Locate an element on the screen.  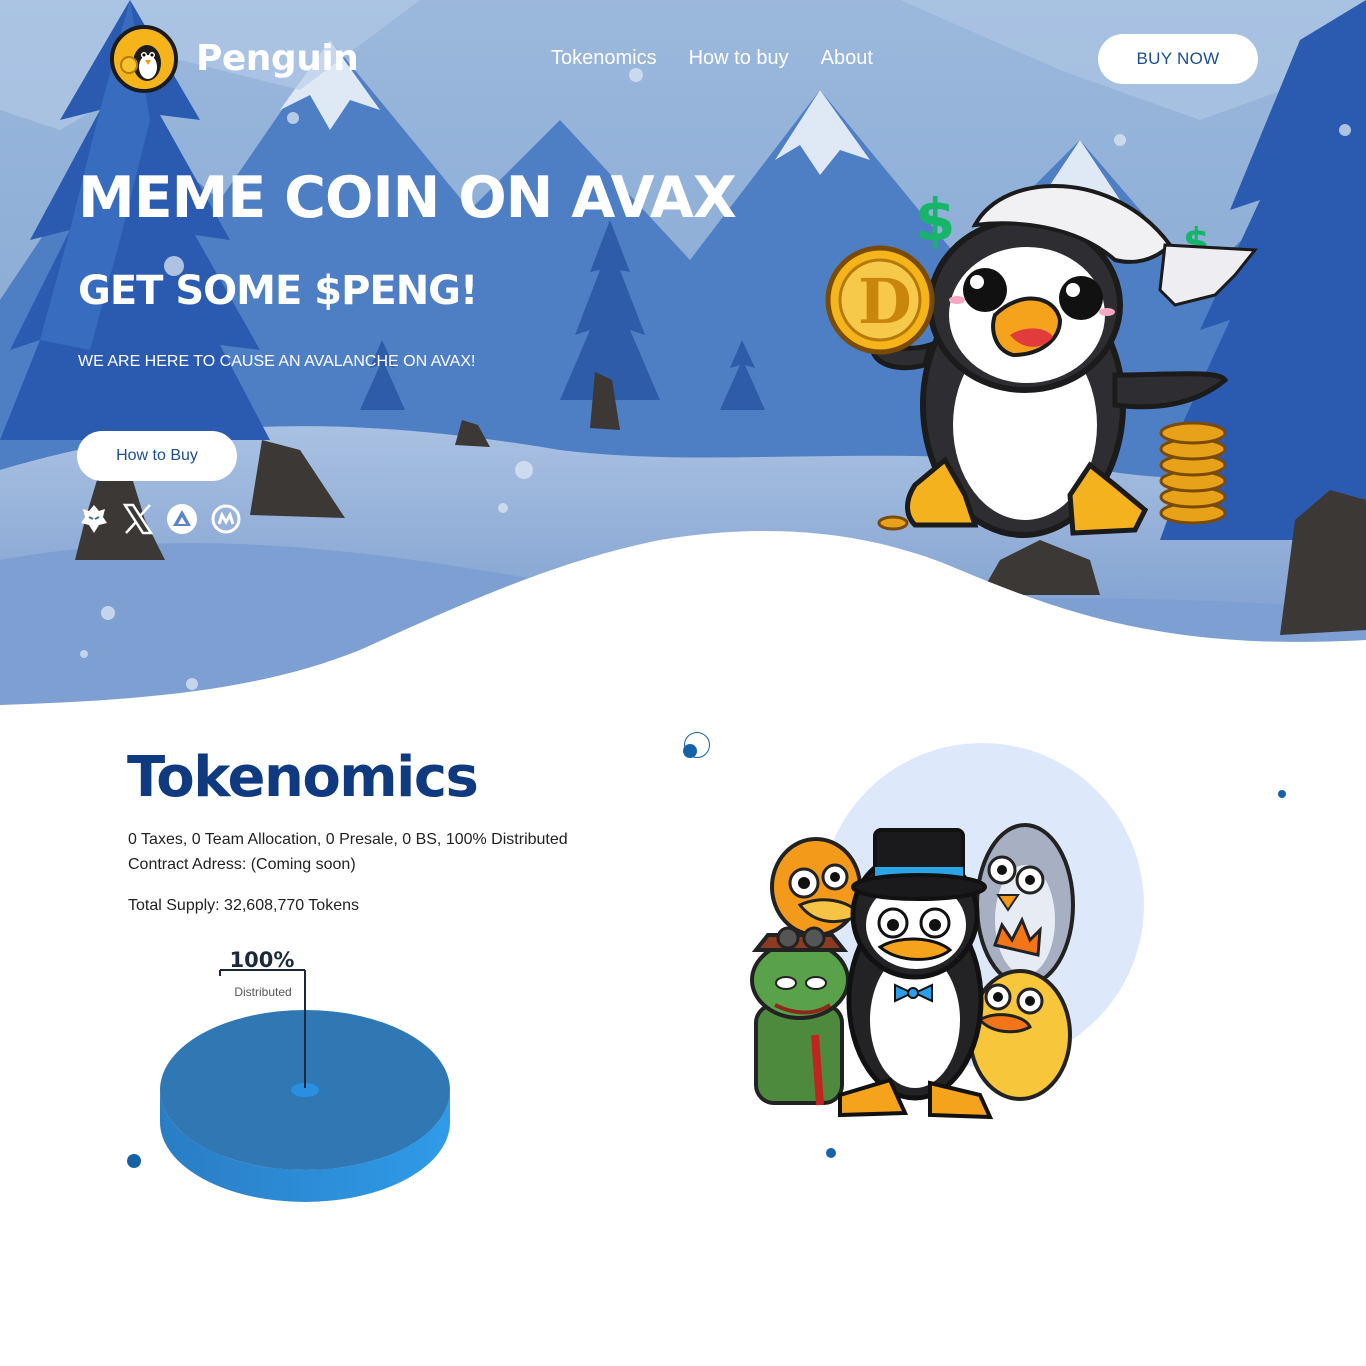
x-icon is located at coordinates (138, 519).